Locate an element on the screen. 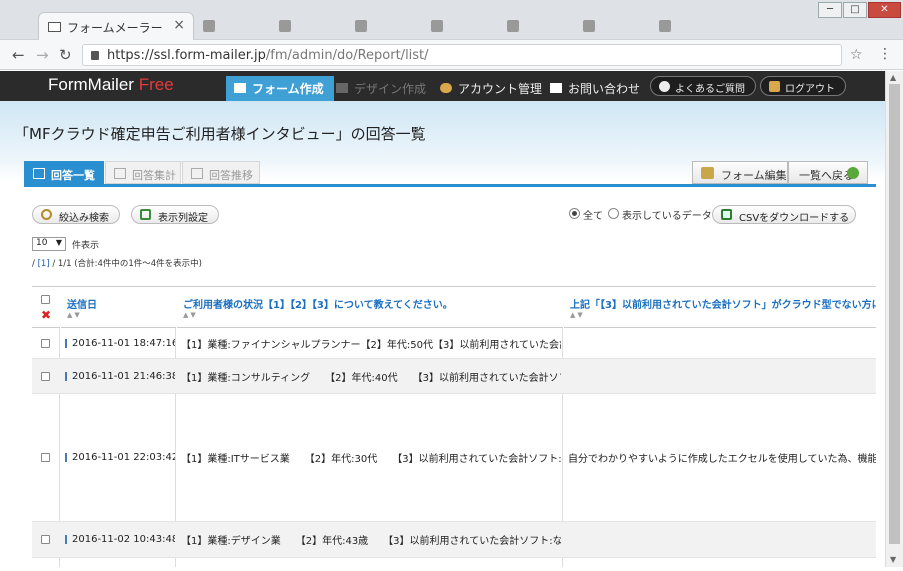 The height and width of the screenshot is (571, 903). pager-page-link: [1] is located at coordinates (44, 264).